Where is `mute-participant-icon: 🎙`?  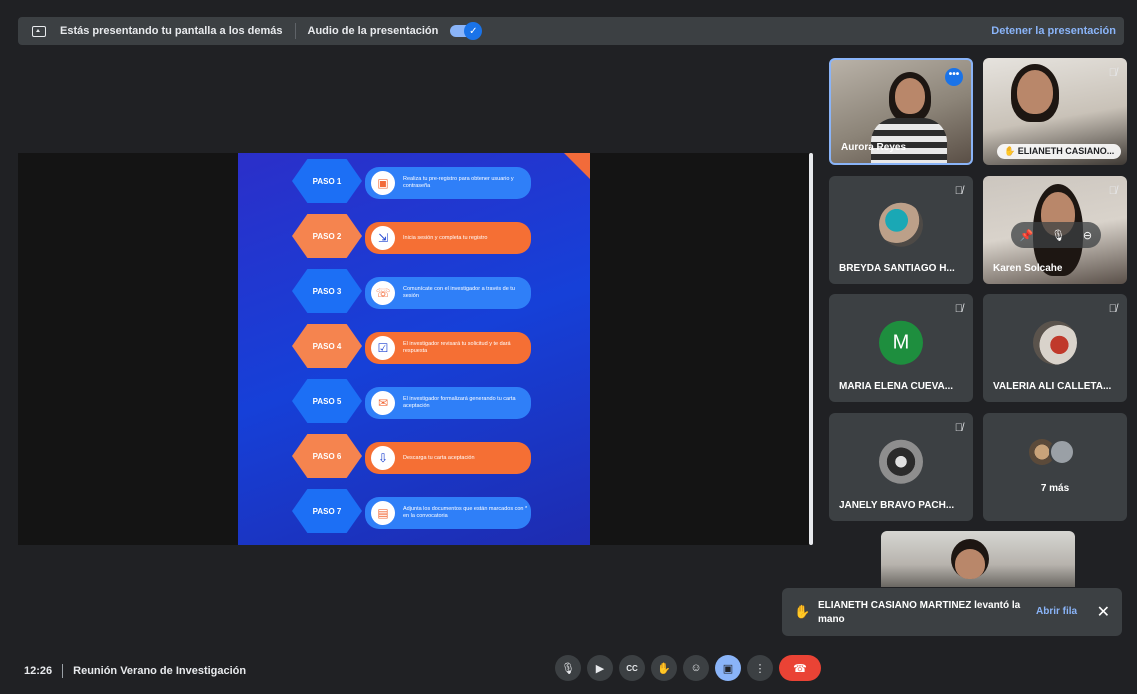
mute-participant-icon: 🎙 is located at coordinates (1058, 235).